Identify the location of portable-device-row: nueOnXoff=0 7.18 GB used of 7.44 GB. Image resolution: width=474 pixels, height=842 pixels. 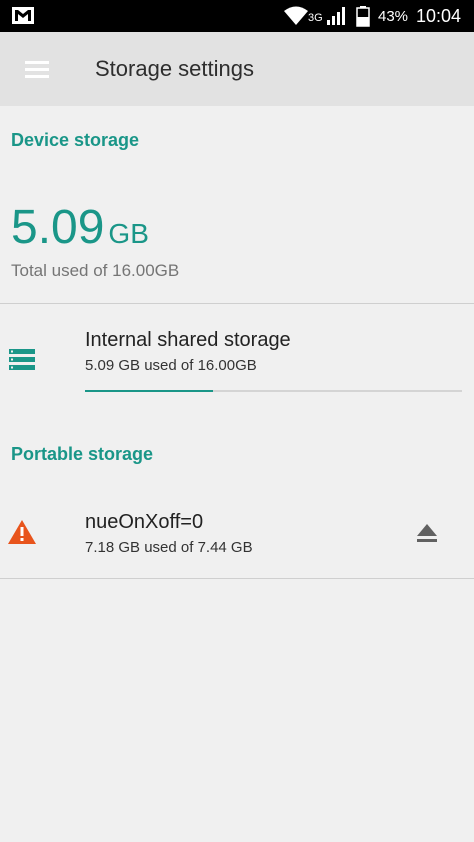
(237, 534).